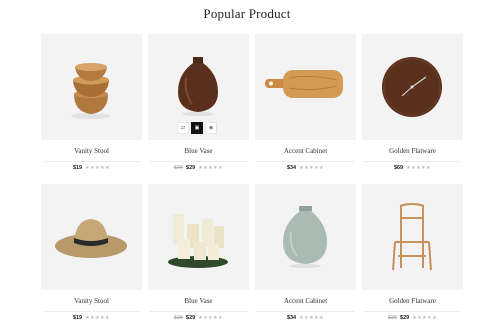 The image size is (494, 329). I want to click on product-card: Golden Flatware $35 $29 ★★★★★, so click(412, 252).